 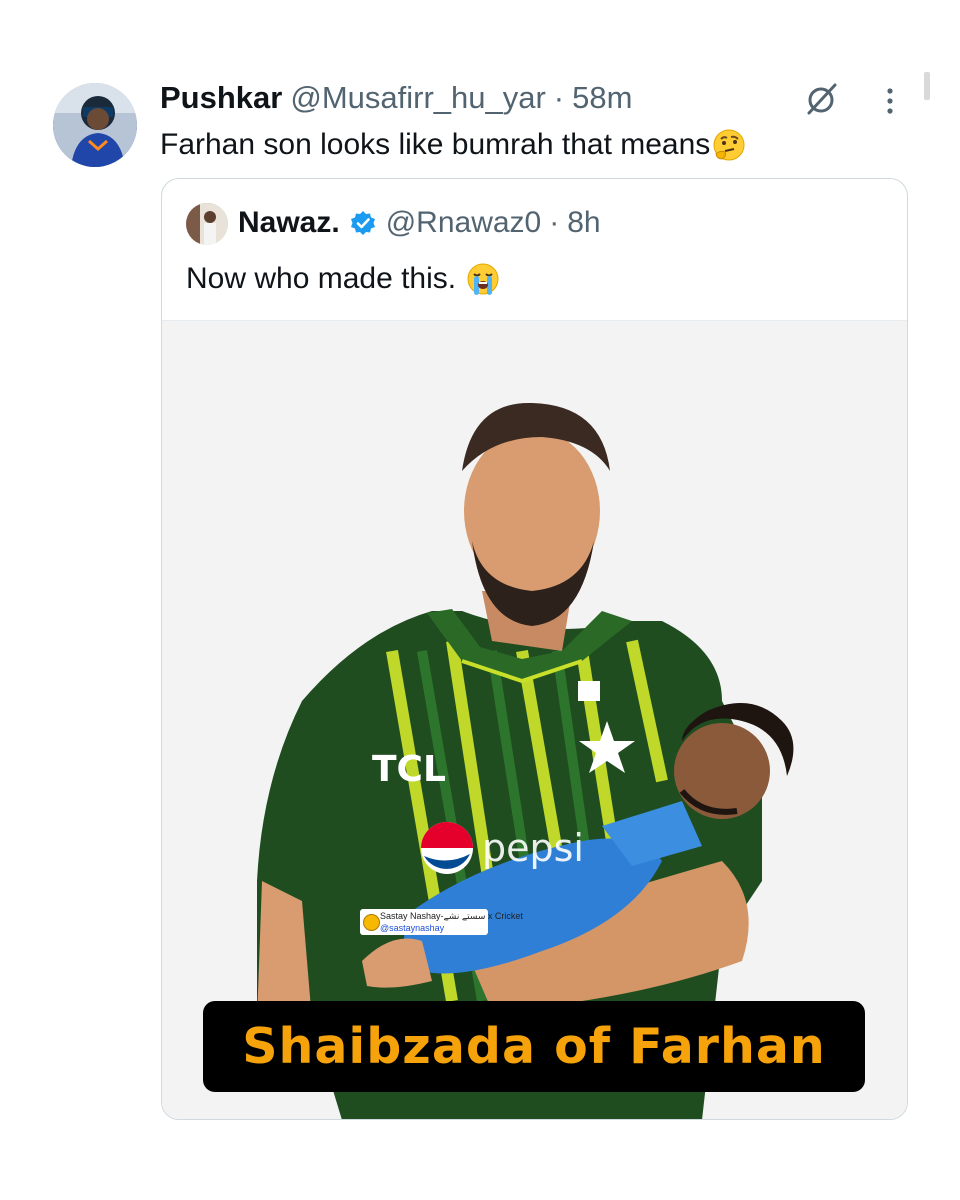 I want to click on quoted-author-name: Nawaz., so click(x=289, y=223).